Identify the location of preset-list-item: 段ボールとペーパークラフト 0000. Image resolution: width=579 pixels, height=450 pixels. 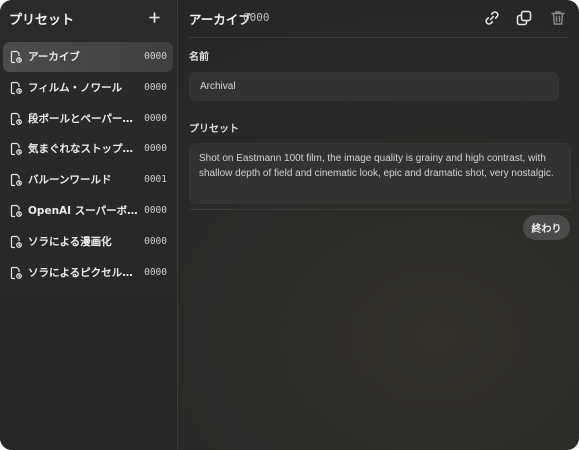
(88, 119).